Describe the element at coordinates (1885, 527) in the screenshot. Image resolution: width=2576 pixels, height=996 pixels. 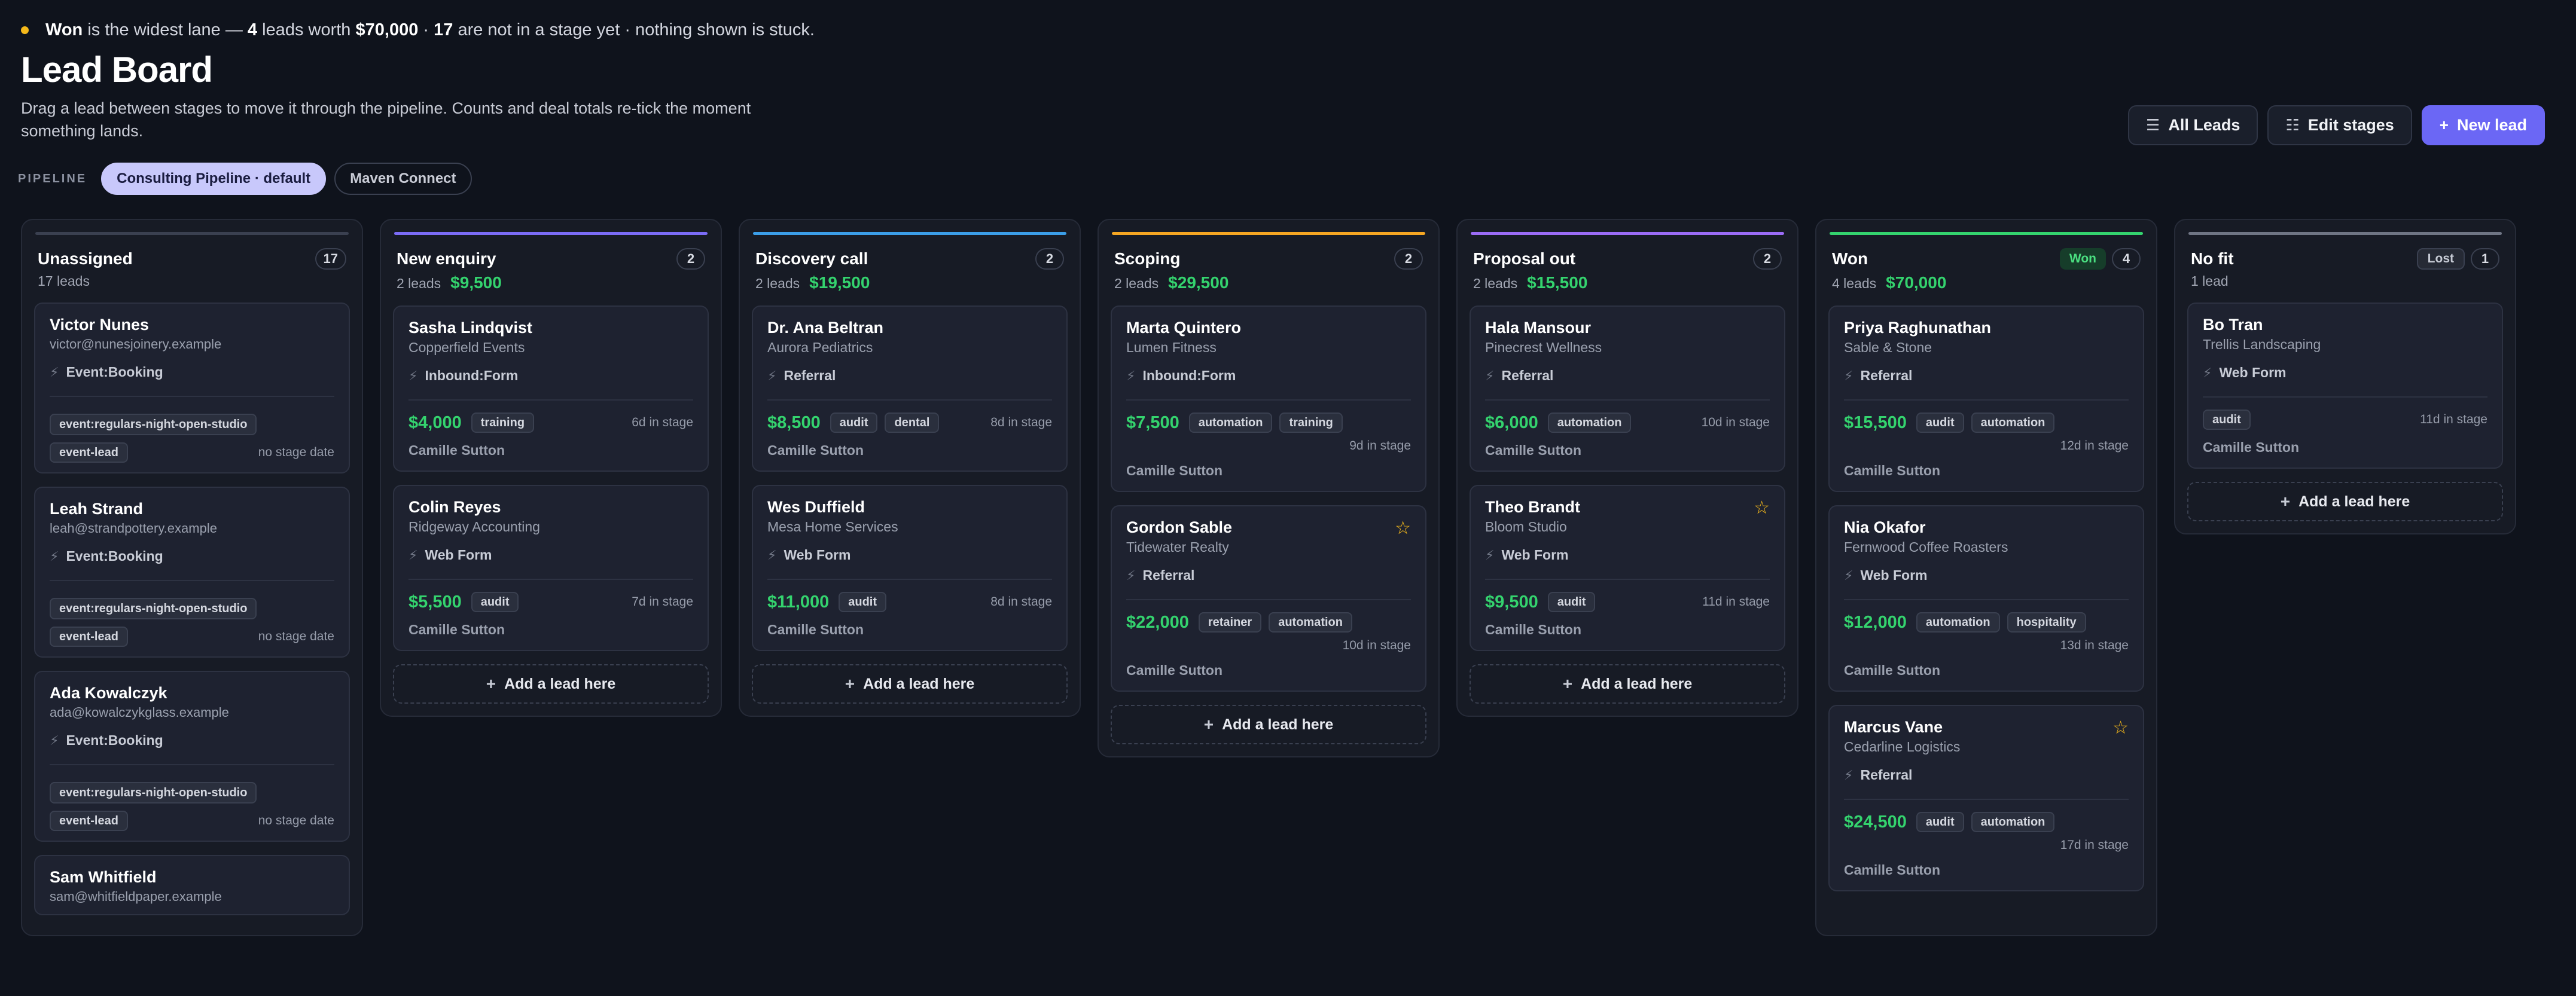
I see `lead-name: Nia Okafor` at that location.